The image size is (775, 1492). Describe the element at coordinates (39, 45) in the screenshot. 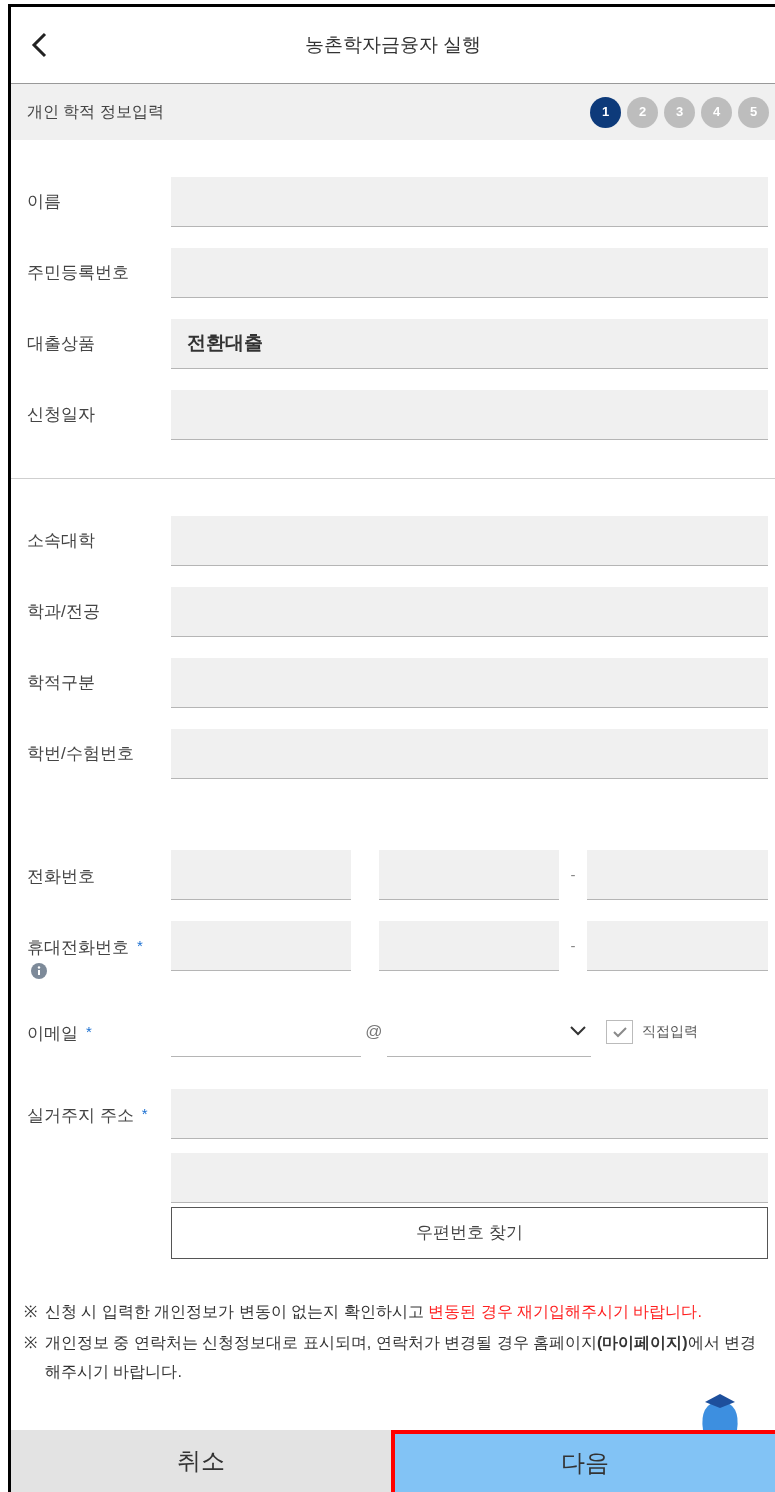

I see `back-icon` at that location.